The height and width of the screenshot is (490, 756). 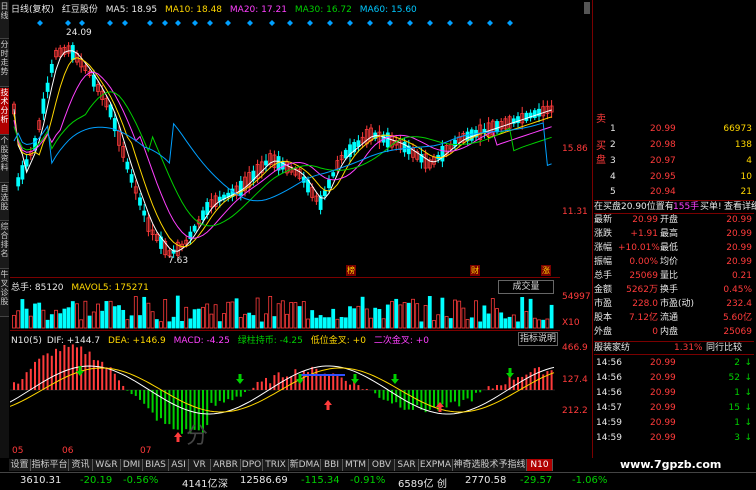 What do you see at coordinates (32, 9) in the screenshot?
I see `period-label: 日线(复权)` at bounding box center [32, 9].